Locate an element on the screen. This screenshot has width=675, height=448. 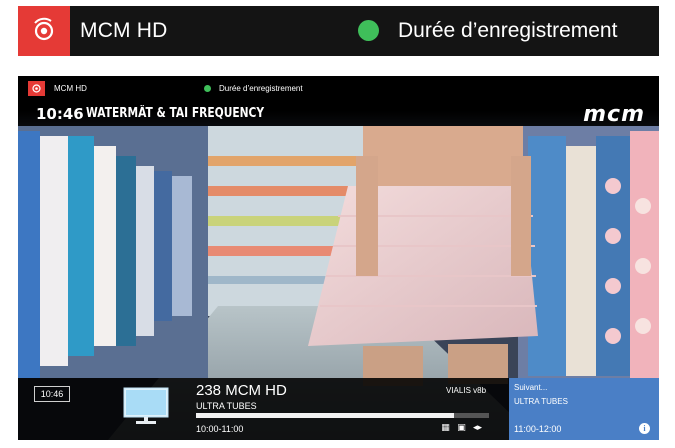
info-icon: i is located at coordinates (644, 428).